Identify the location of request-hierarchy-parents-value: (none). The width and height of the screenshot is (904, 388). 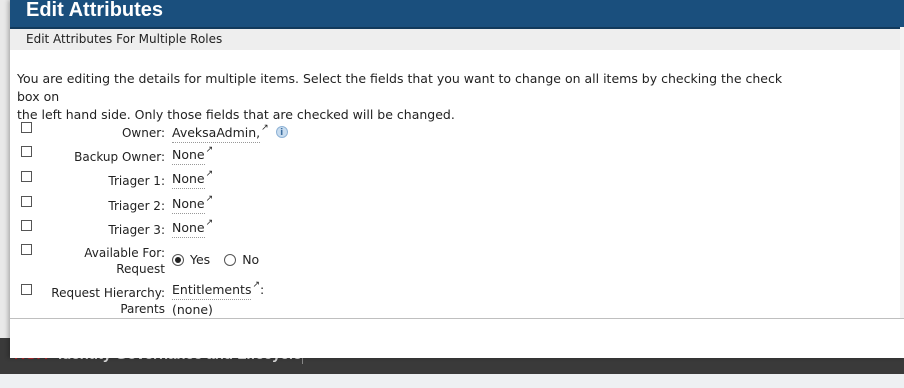
(192, 309).